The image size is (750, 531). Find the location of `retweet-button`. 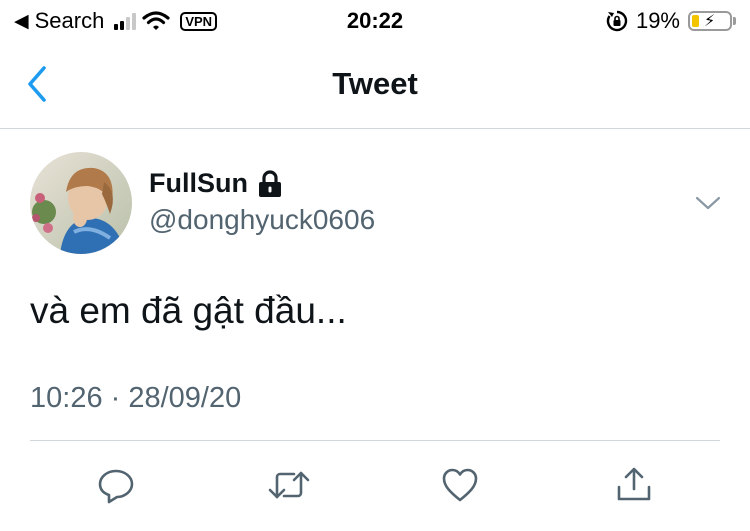

retweet-button is located at coordinates (289, 485).